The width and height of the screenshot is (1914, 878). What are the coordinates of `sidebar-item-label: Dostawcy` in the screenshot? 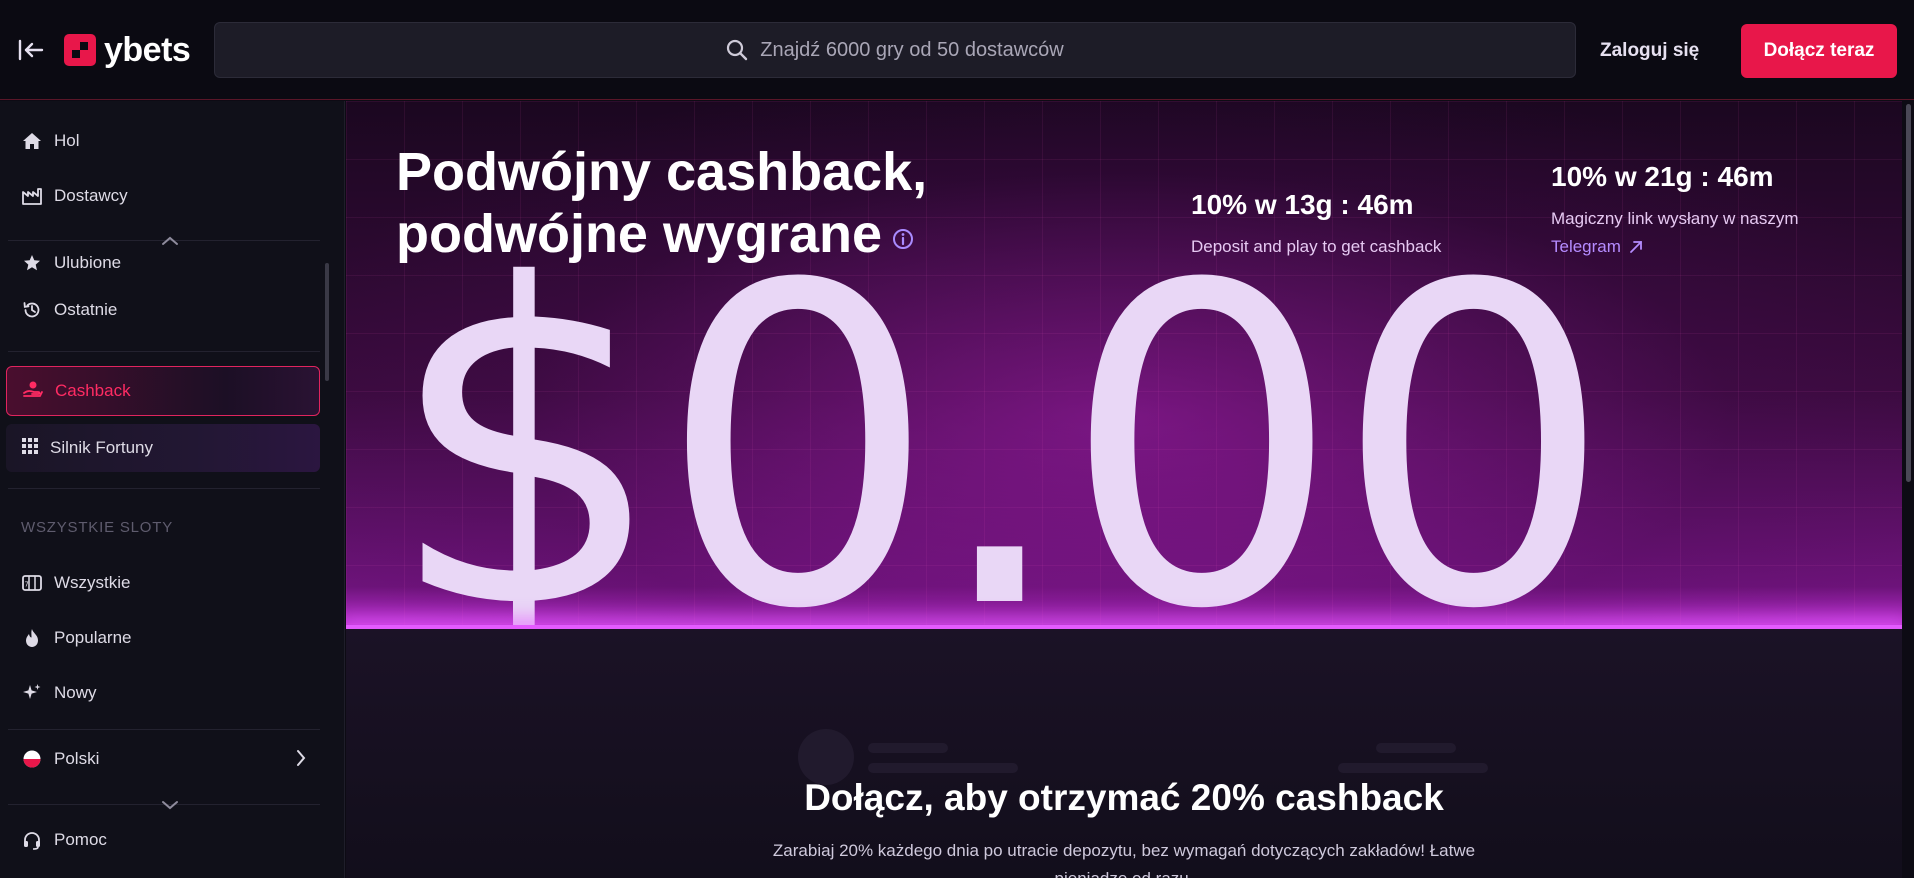 It's located at (91, 195).